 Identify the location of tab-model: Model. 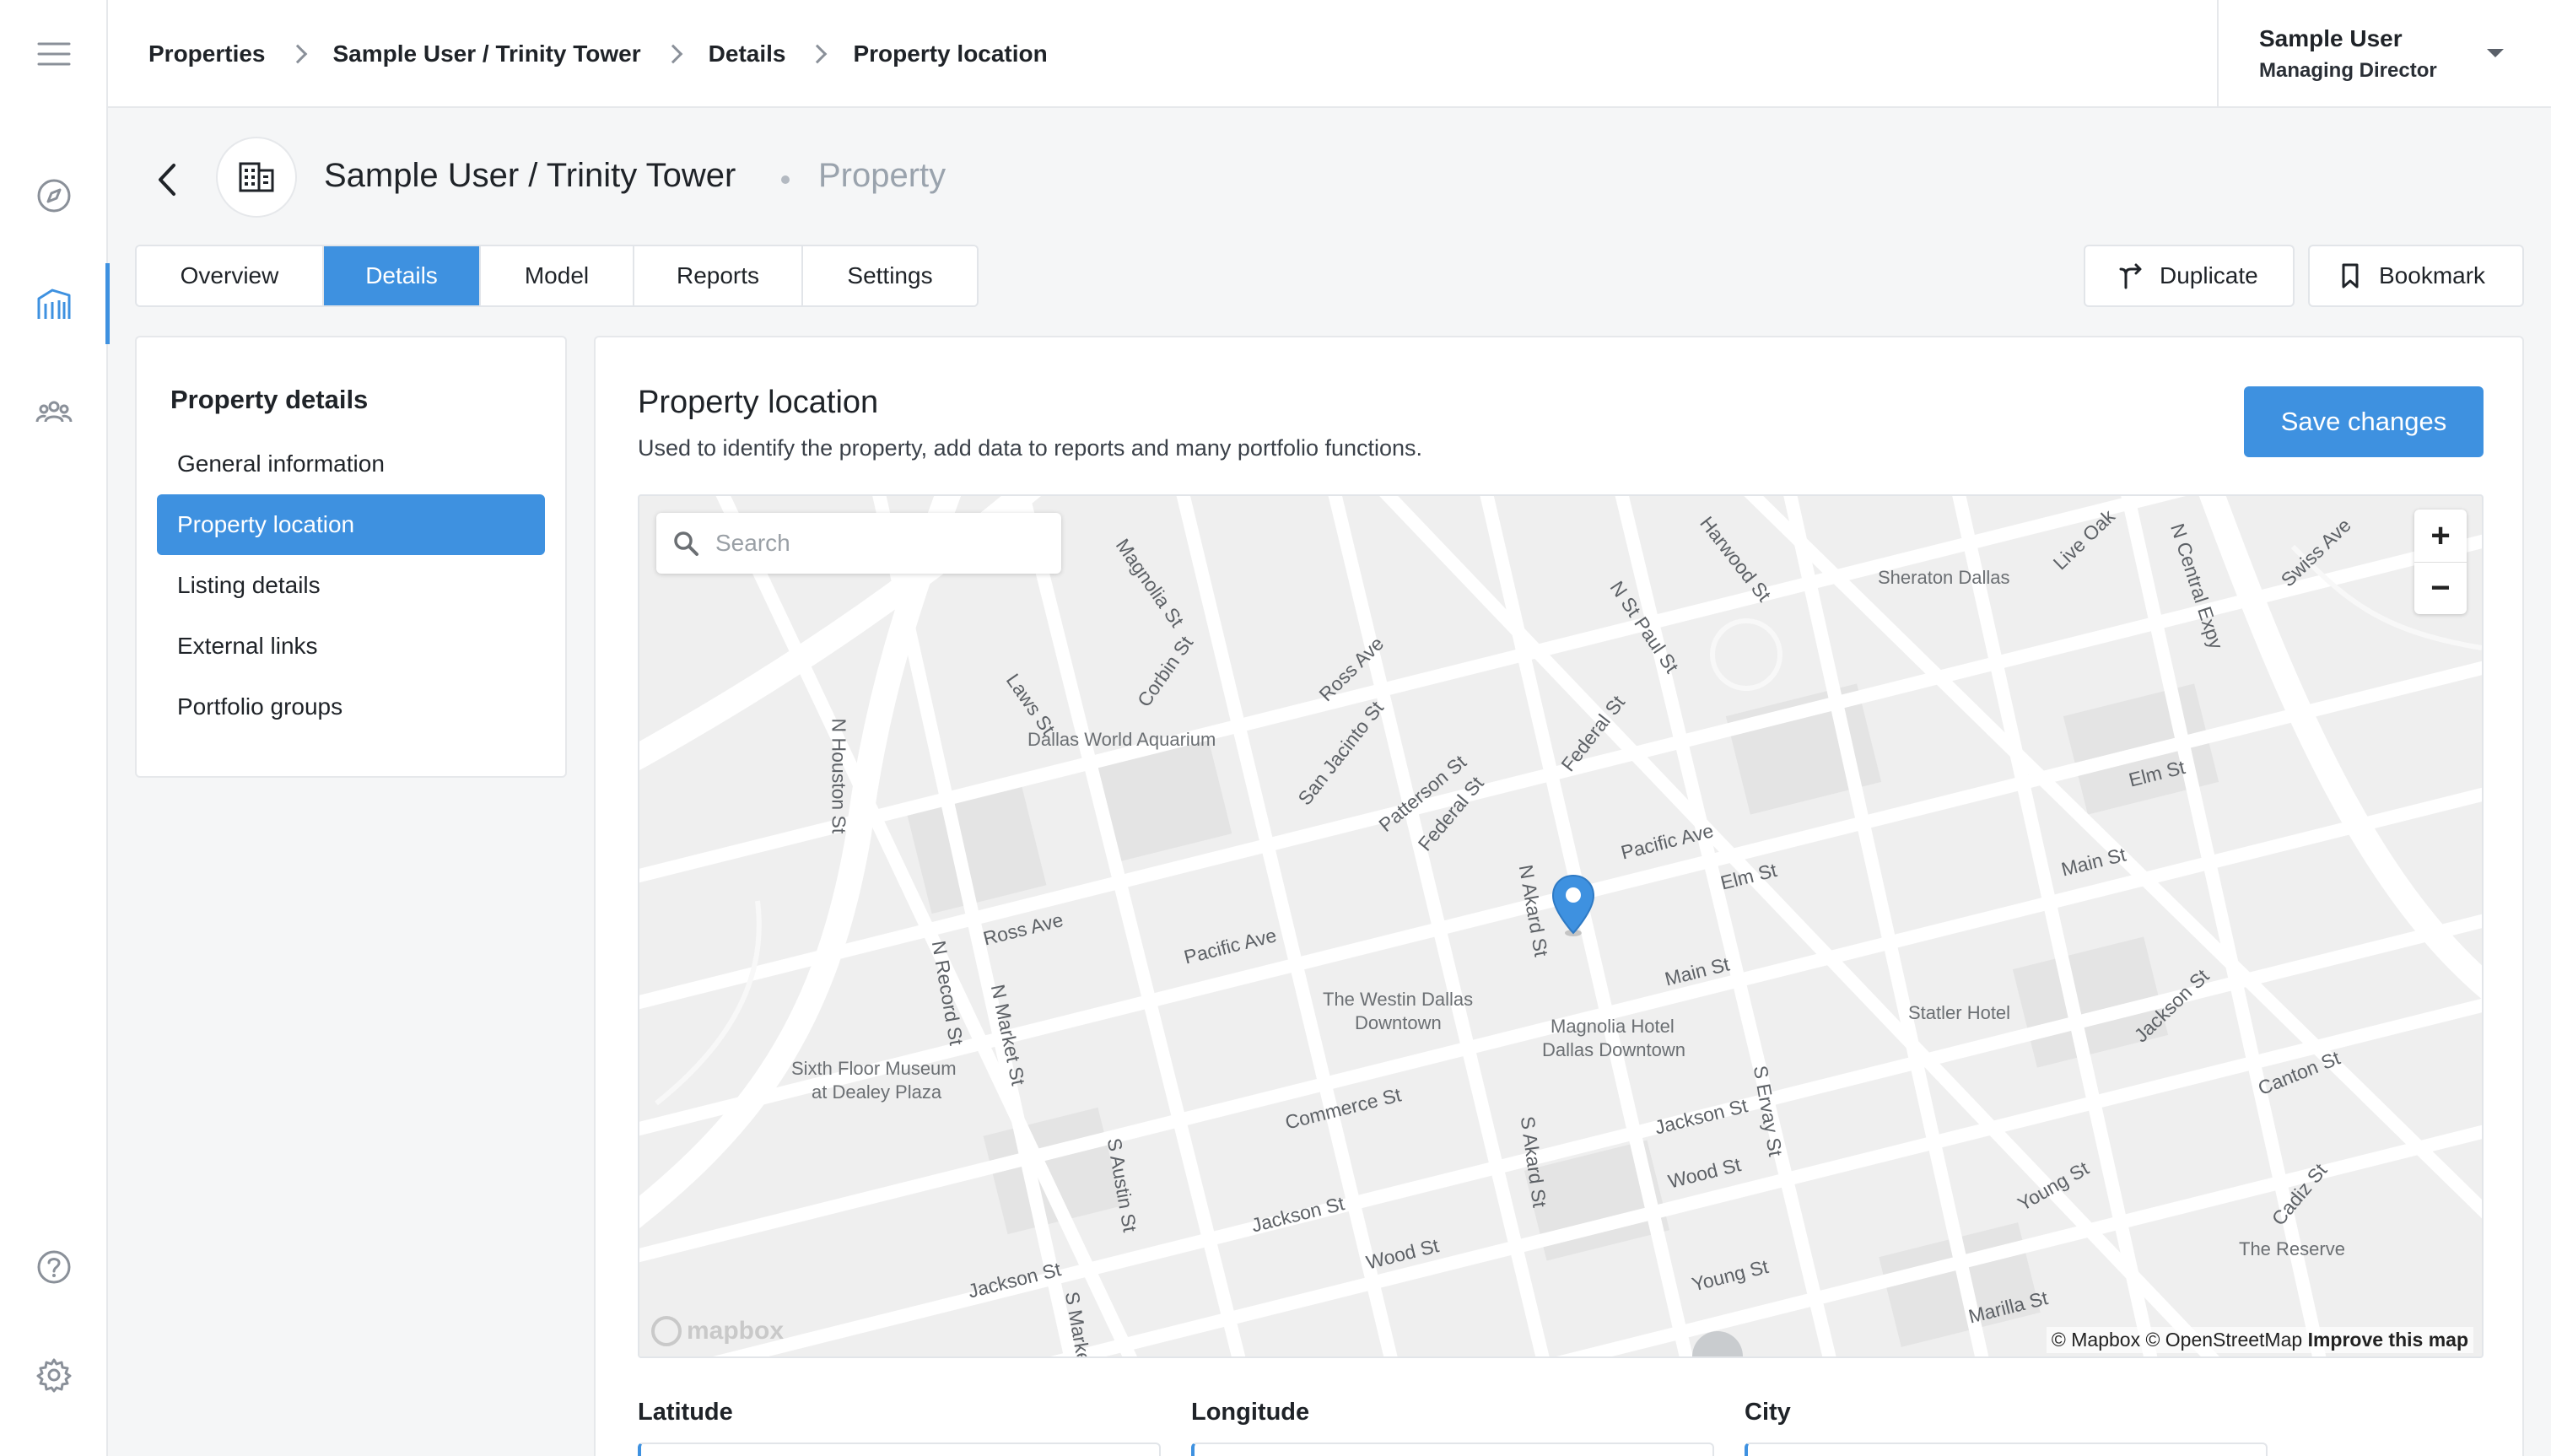
(557, 275).